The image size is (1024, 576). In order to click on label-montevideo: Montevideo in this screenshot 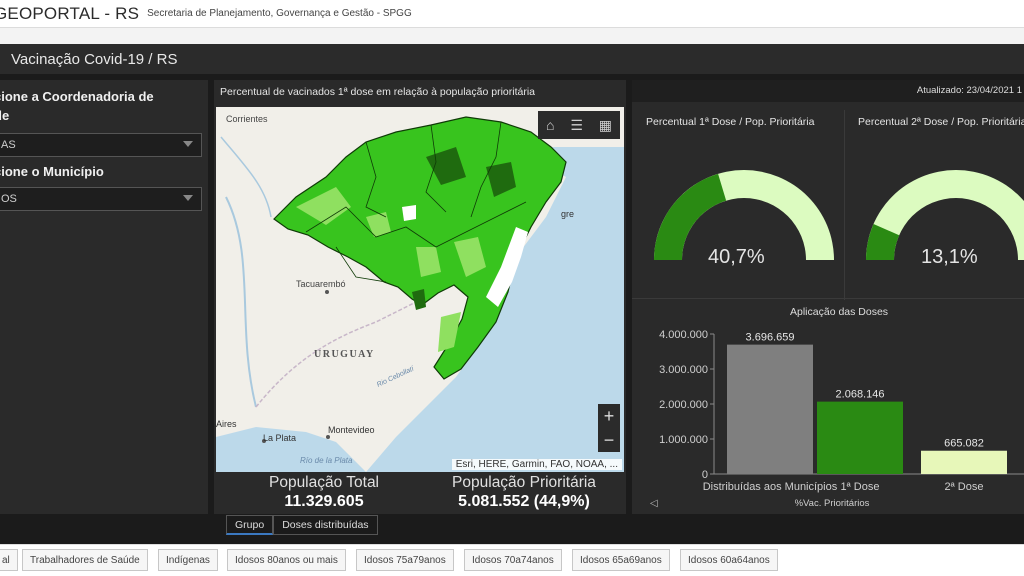, I will do `click(351, 430)`.